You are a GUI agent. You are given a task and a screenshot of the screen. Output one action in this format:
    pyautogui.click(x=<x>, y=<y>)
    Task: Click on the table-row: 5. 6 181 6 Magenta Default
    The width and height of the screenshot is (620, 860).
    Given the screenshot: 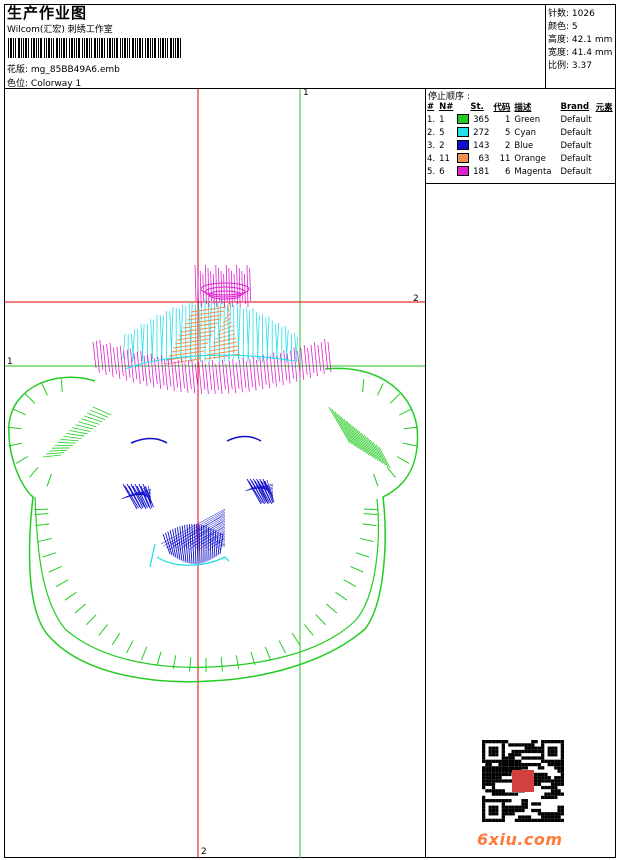 What is the action you would take?
    pyautogui.click(x=521, y=171)
    